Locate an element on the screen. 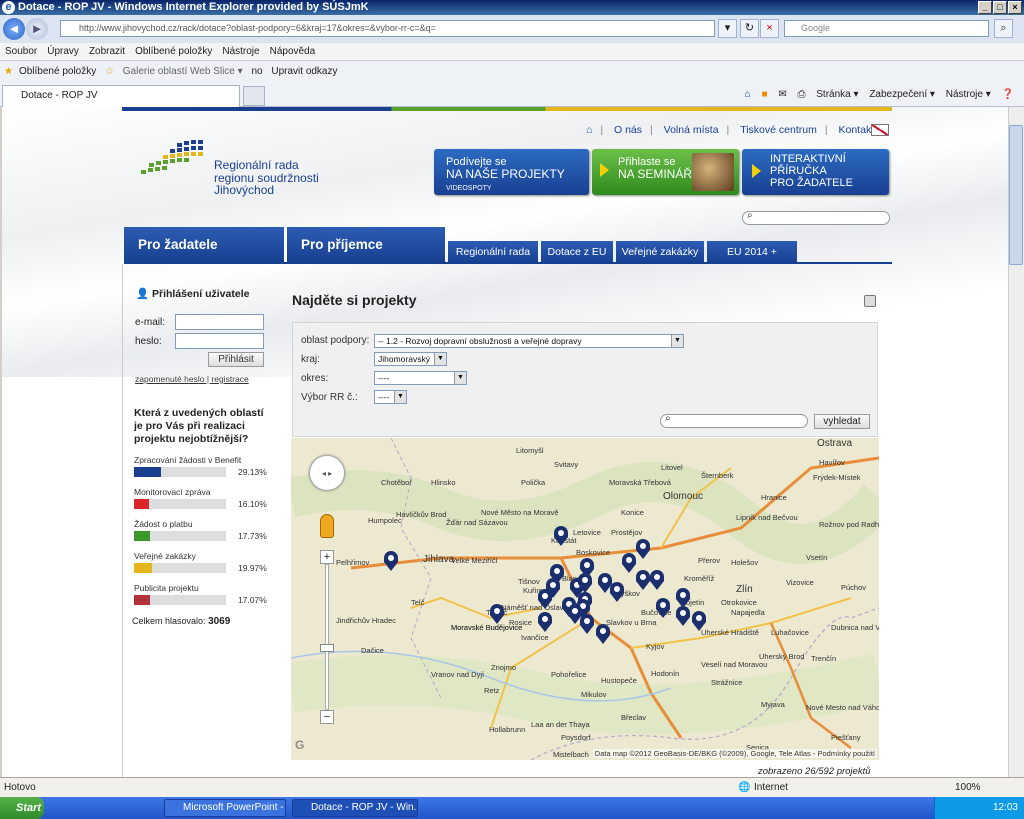 This screenshot has width=1024, height=819. map-pan-control: ◂ ▸ is located at coordinates (327, 473).